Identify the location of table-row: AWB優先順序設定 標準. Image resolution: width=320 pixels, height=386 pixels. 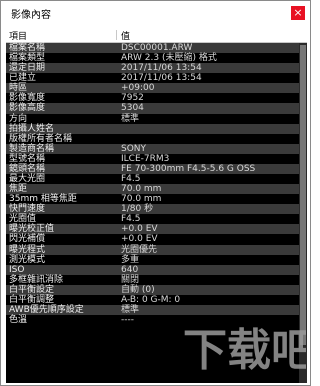
(152, 310).